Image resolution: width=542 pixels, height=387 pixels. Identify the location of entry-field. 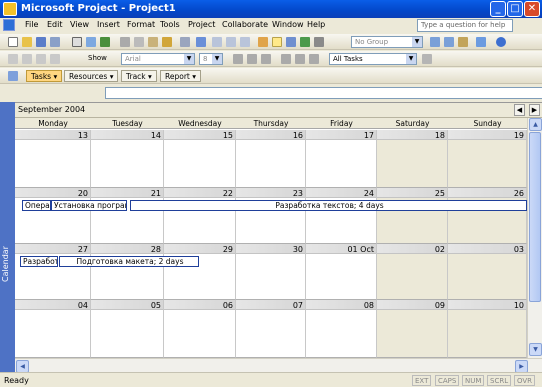
(323, 93).